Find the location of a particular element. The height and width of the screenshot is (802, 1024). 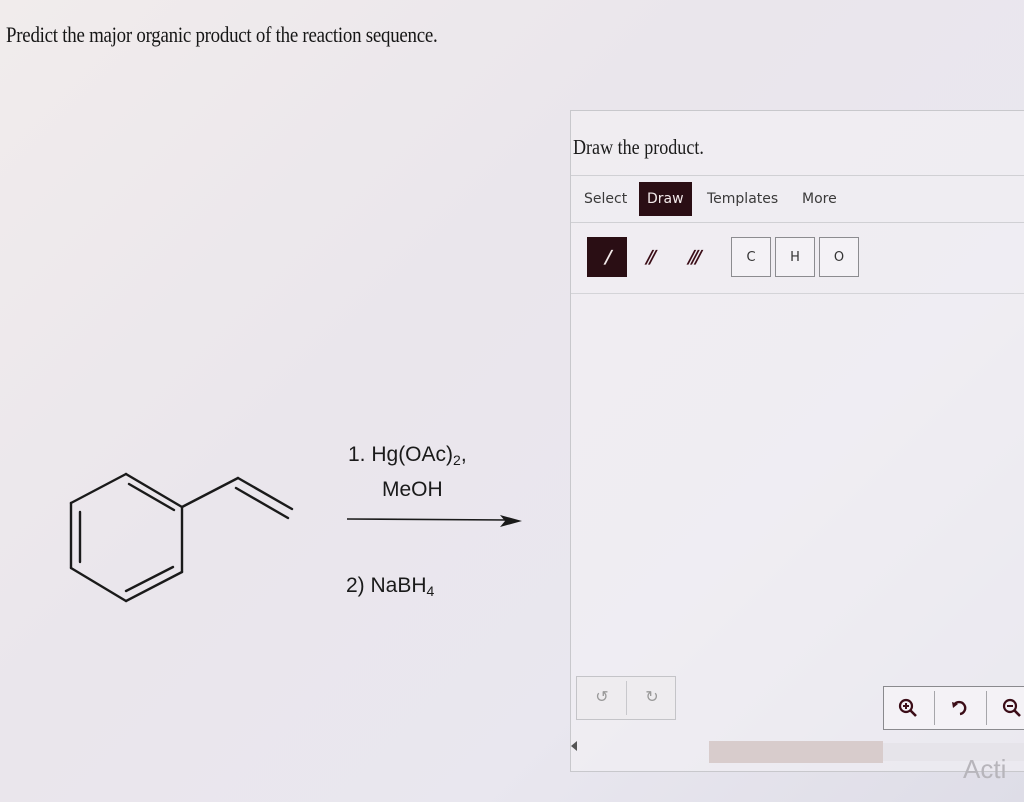

redo-icon: ↻ is located at coordinates (652, 697).